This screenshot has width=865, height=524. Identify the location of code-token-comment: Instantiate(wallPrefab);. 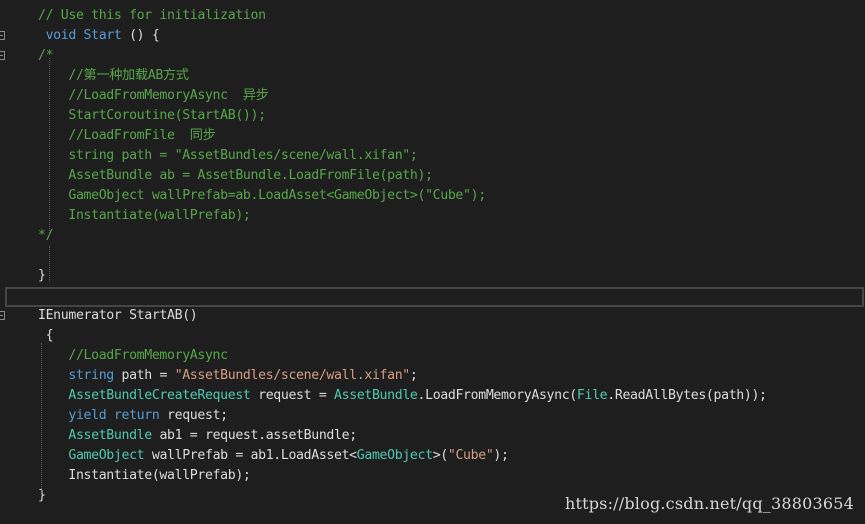
(144, 215).